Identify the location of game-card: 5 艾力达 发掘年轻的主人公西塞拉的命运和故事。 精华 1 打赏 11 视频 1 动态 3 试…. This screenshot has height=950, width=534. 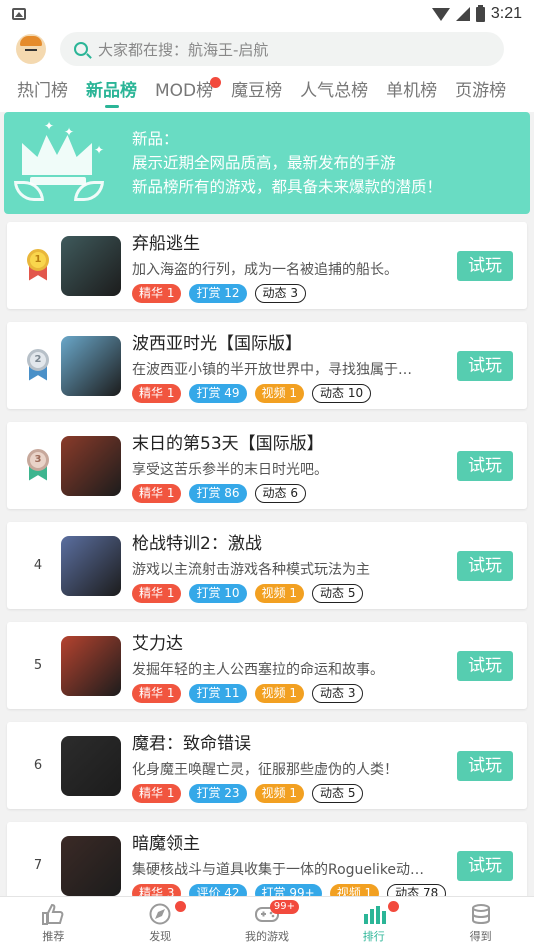
(267, 665).